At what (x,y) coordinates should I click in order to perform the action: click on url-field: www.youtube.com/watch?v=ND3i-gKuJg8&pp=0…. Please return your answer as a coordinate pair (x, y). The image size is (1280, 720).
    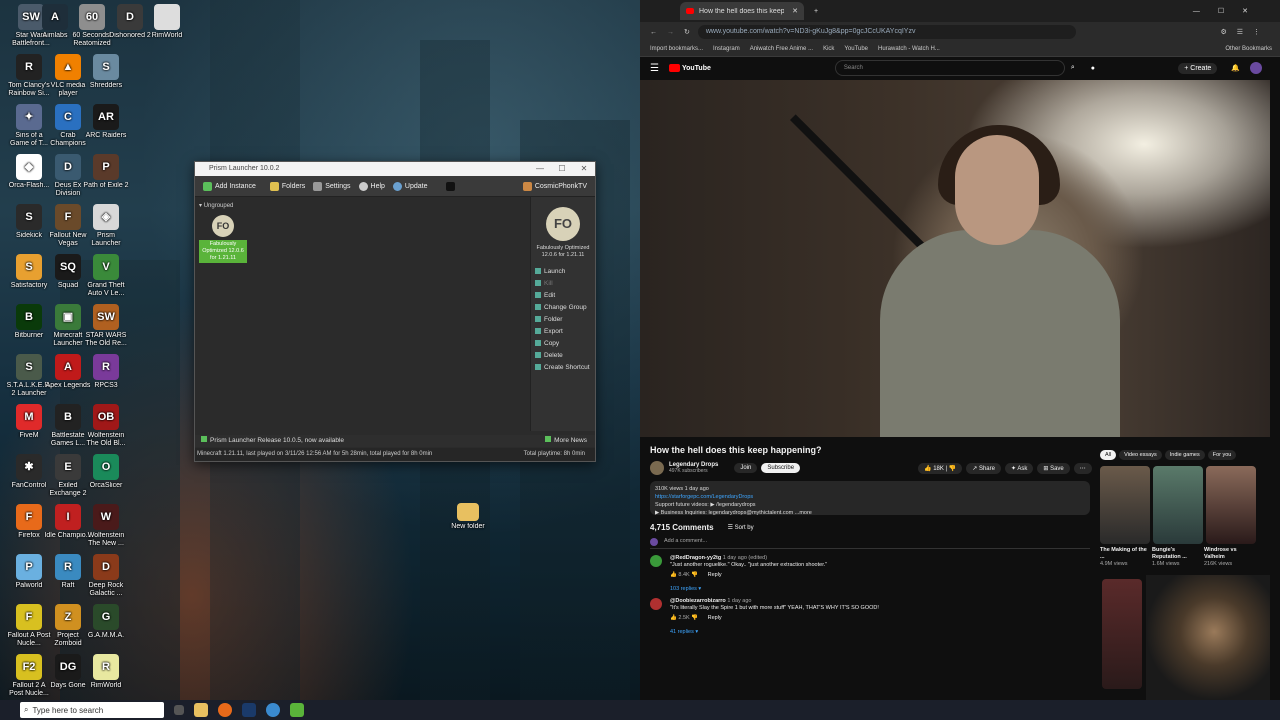
    Looking at the image, I should click on (886, 32).